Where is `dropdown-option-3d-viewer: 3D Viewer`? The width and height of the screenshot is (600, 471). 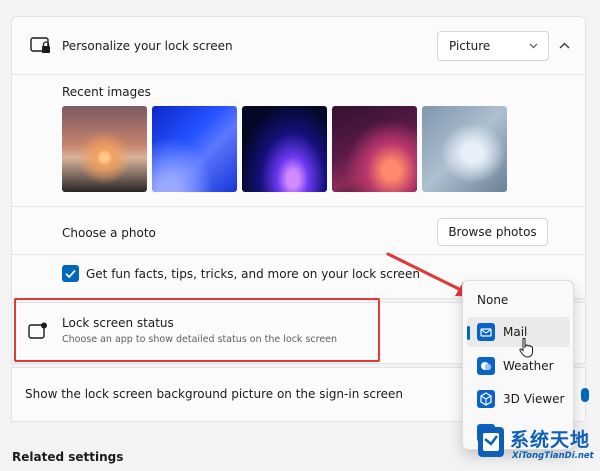
dropdown-option-3d-viewer: 3D Viewer is located at coordinates (518, 399).